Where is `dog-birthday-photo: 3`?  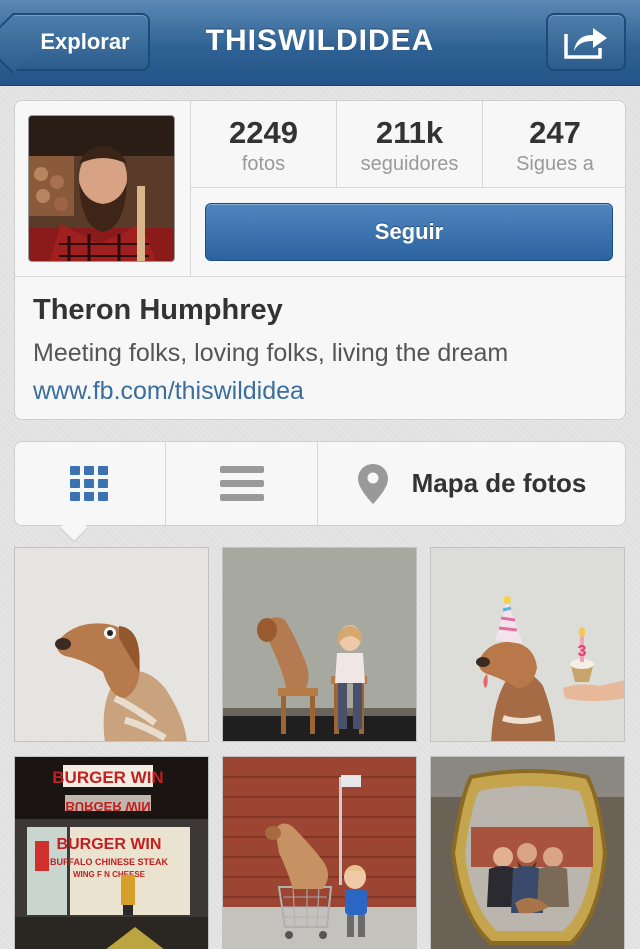
dog-birthday-photo: 3 is located at coordinates (527, 644).